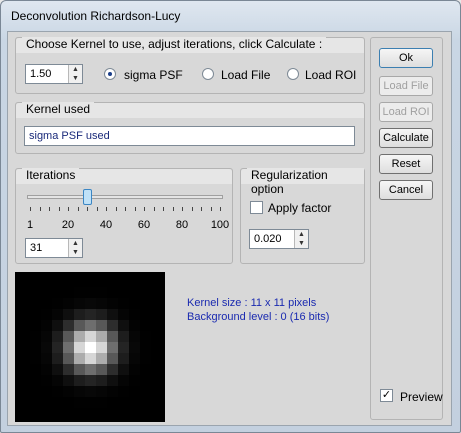 The image size is (461, 433). Describe the element at coordinates (144, 225) in the screenshot. I see `slider-tick-label: 60` at that location.